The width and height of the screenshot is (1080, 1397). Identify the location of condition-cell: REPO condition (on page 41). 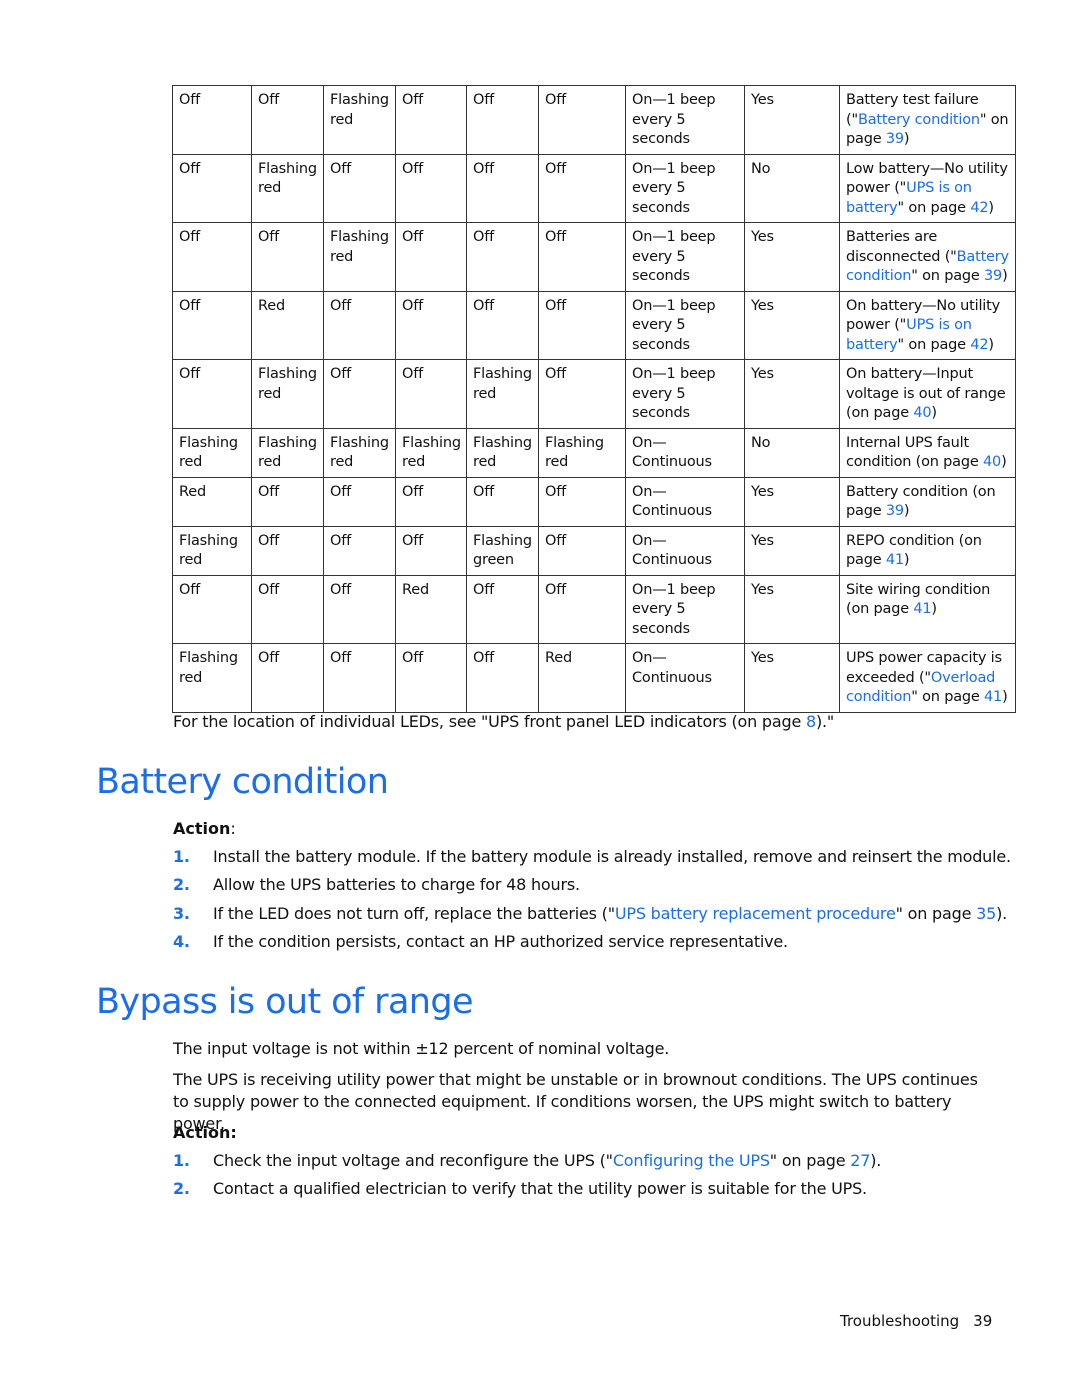
(927, 550).